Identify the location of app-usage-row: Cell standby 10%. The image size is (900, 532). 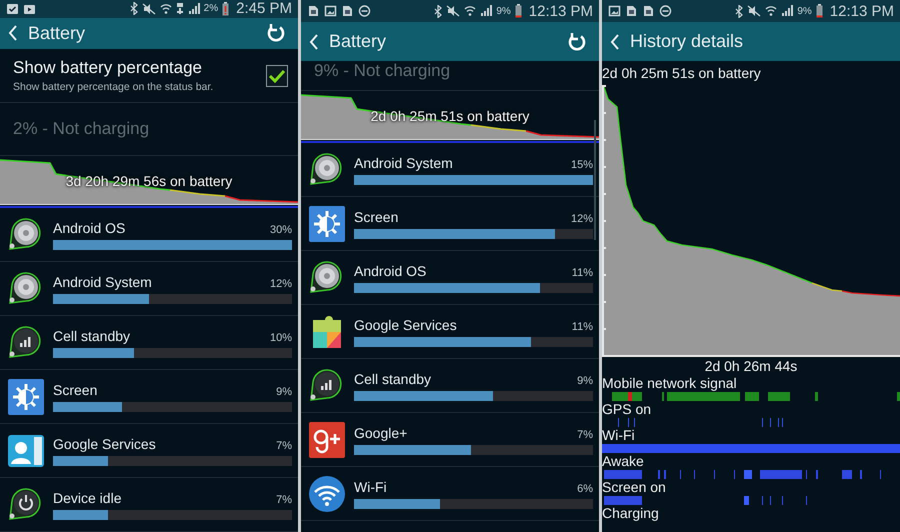
(149, 343).